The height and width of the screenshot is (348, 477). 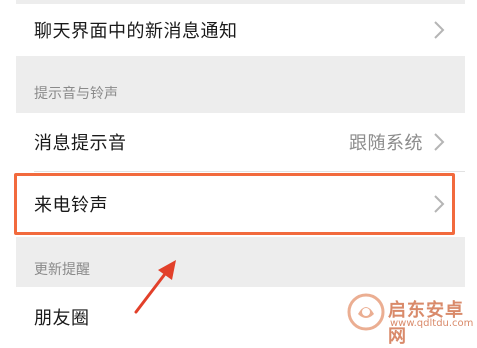 I want to click on watermark-url: www.qdltdu.com, so click(x=432, y=323).